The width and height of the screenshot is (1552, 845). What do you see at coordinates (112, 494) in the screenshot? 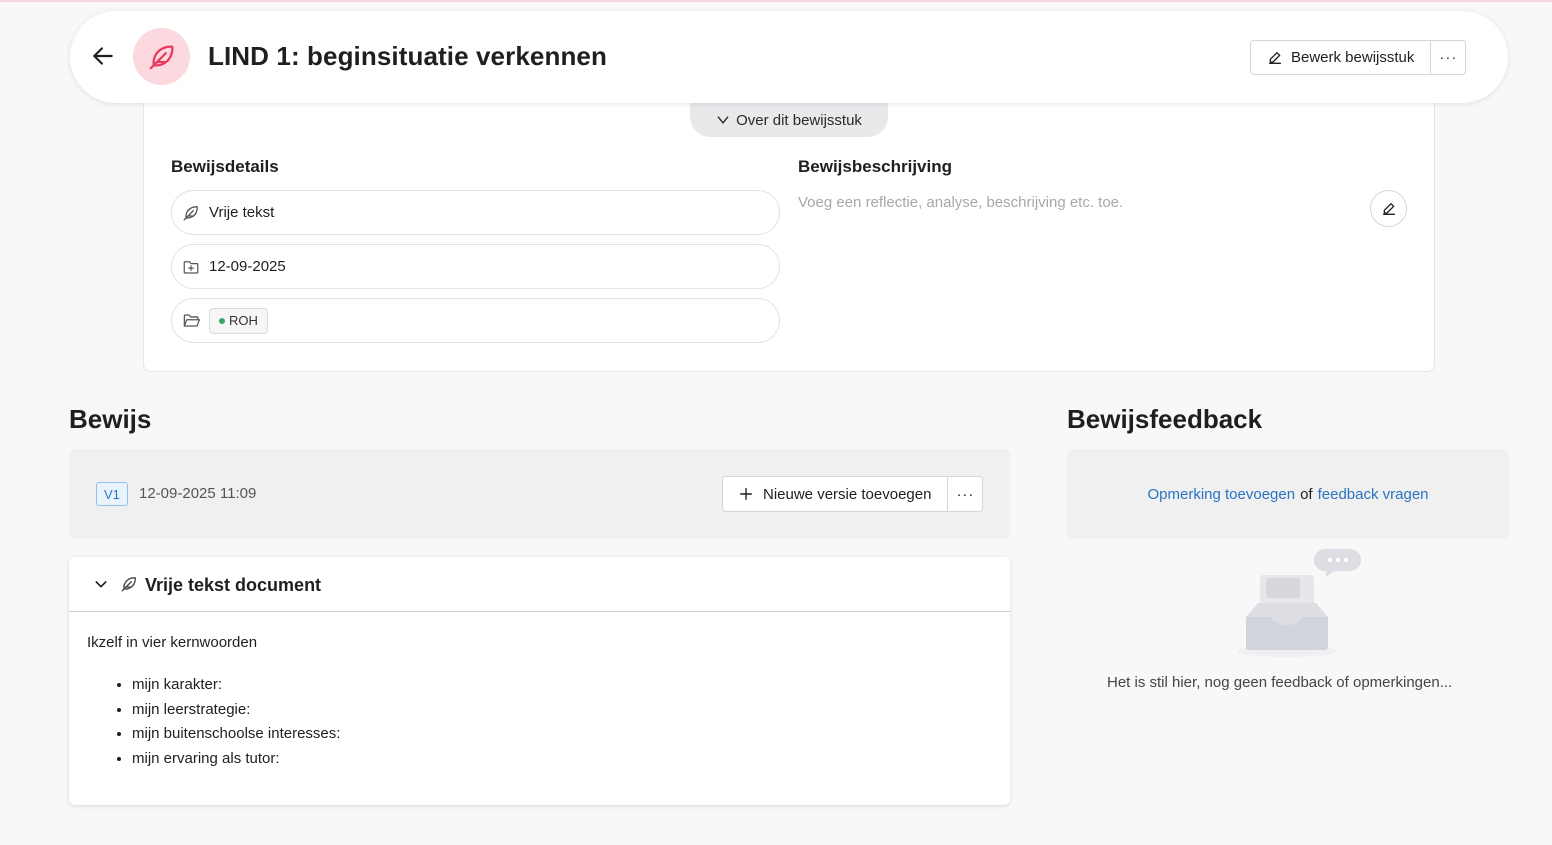
I see `version-badge: V1` at bounding box center [112, 494].